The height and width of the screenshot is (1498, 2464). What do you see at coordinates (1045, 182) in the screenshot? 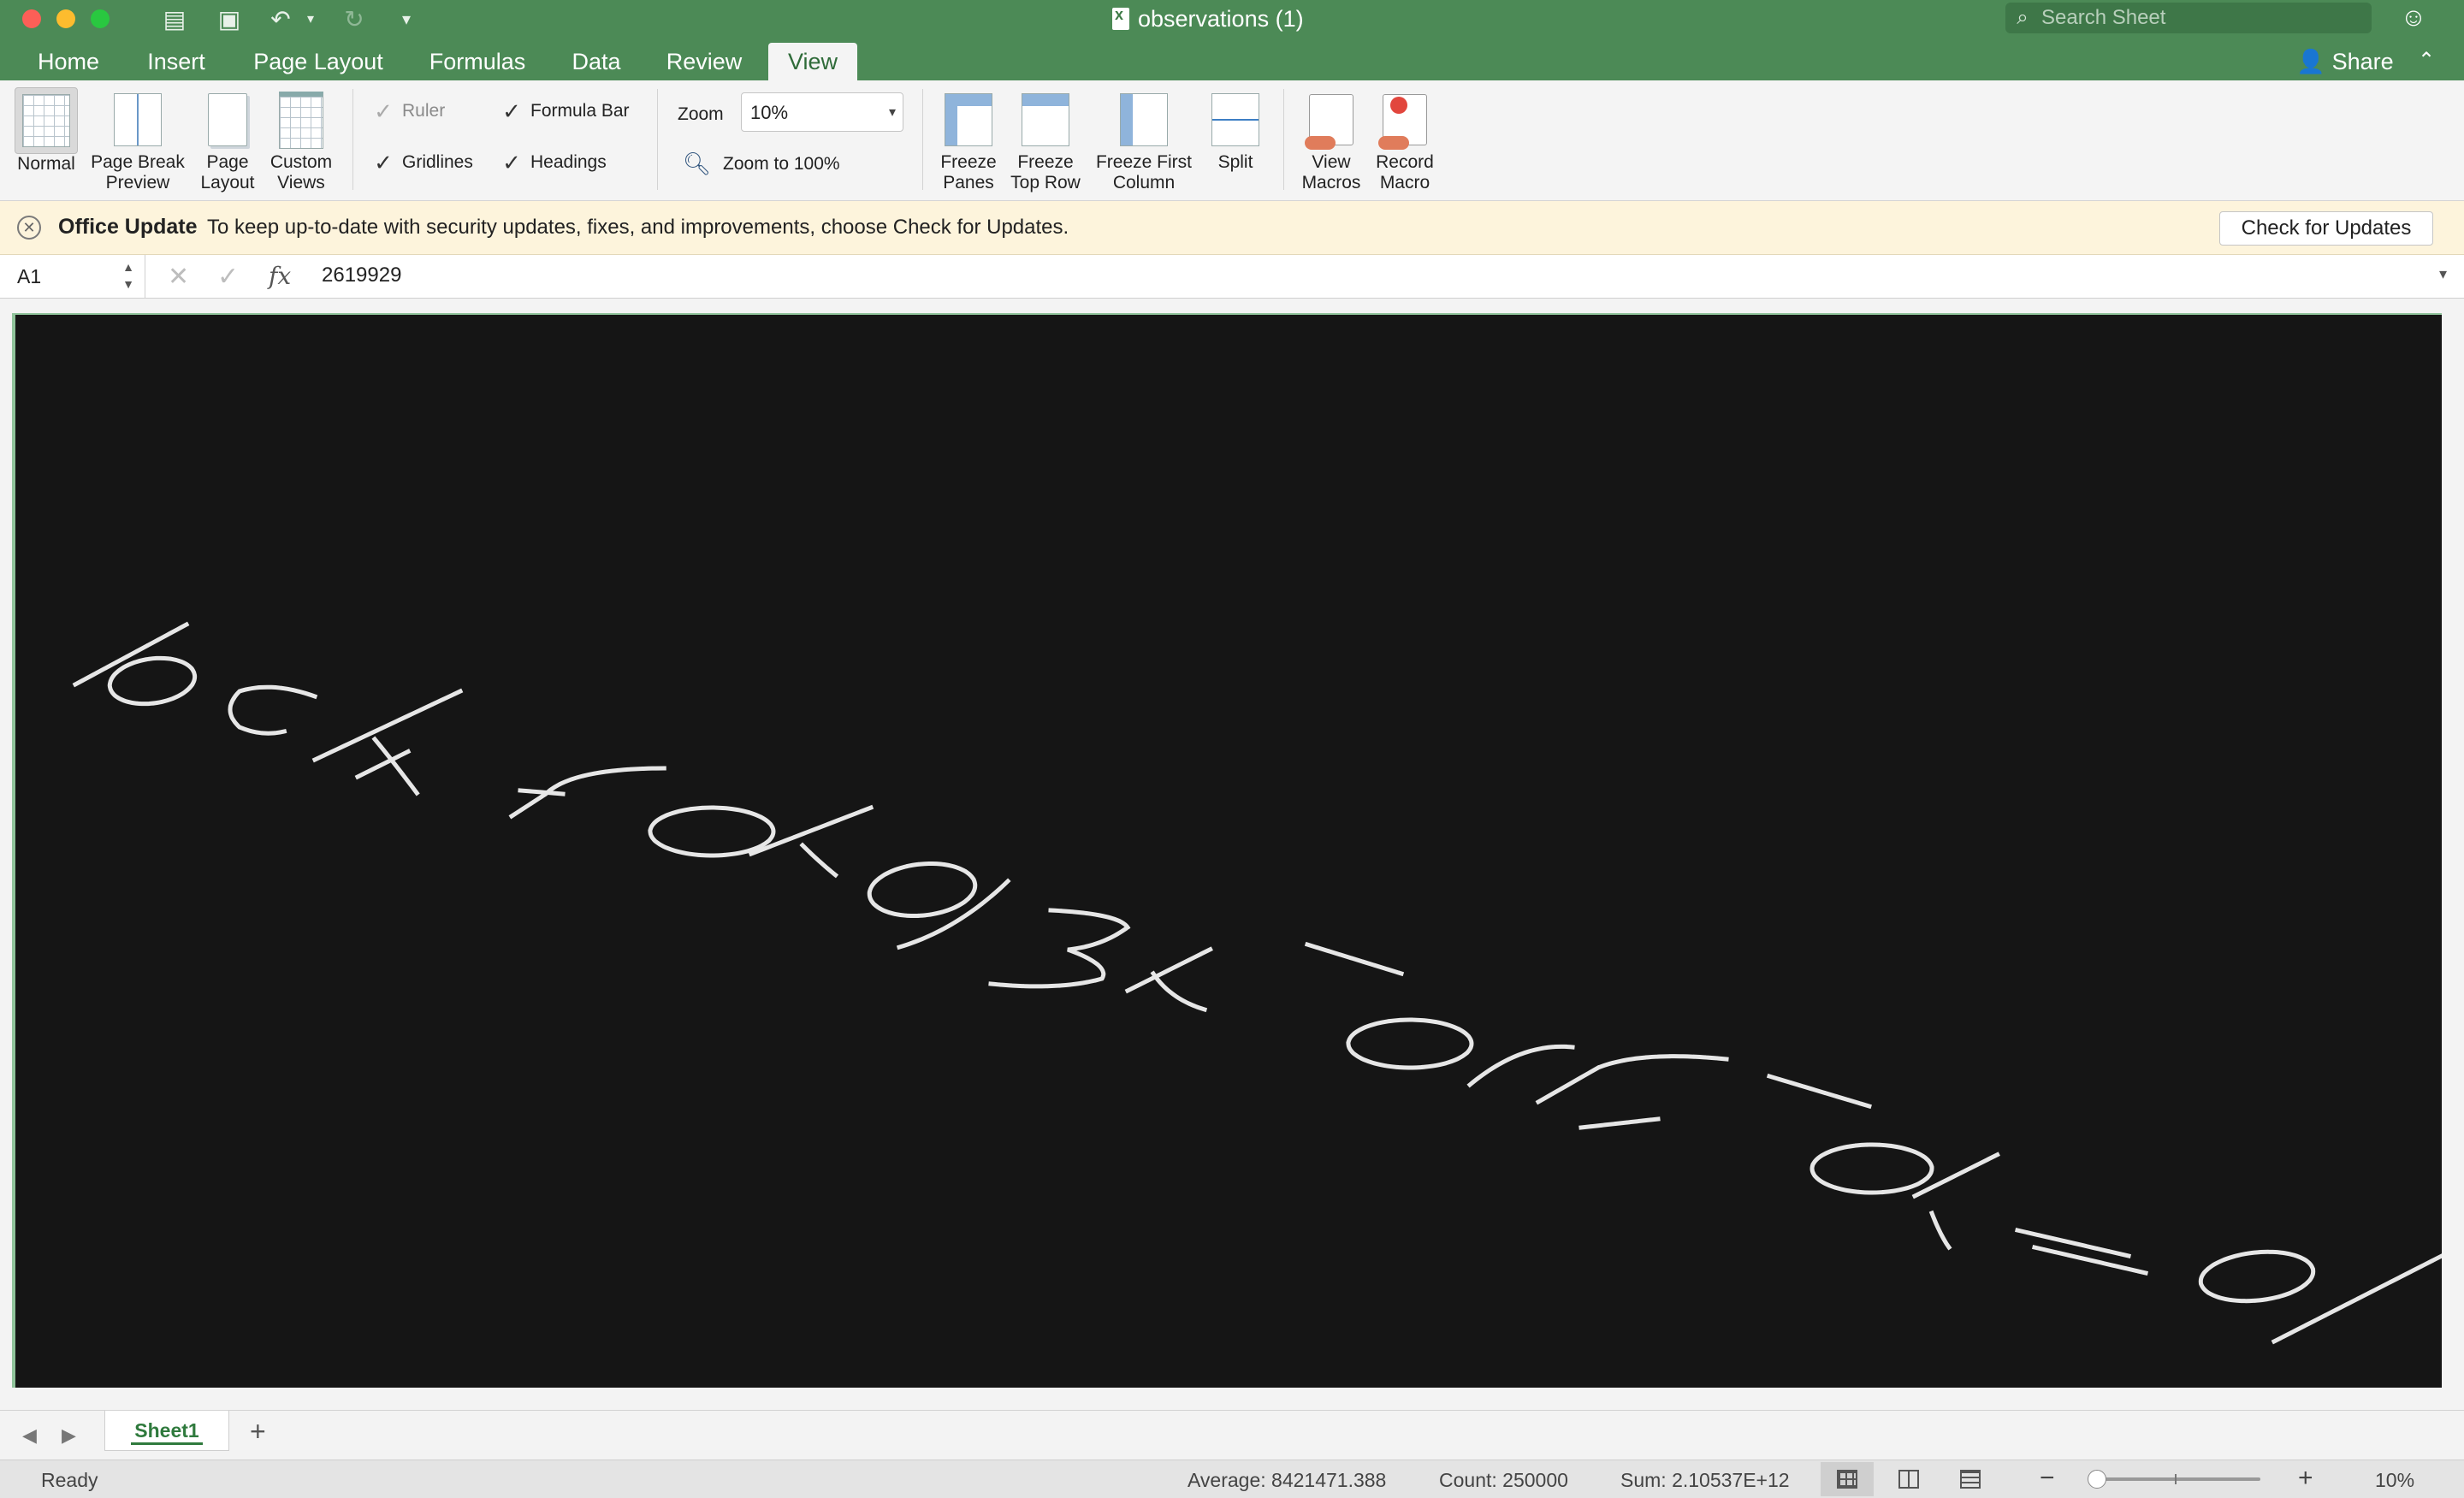
I see `freeze-top-label-2: Top Row` at bounding box center [1045, 182].